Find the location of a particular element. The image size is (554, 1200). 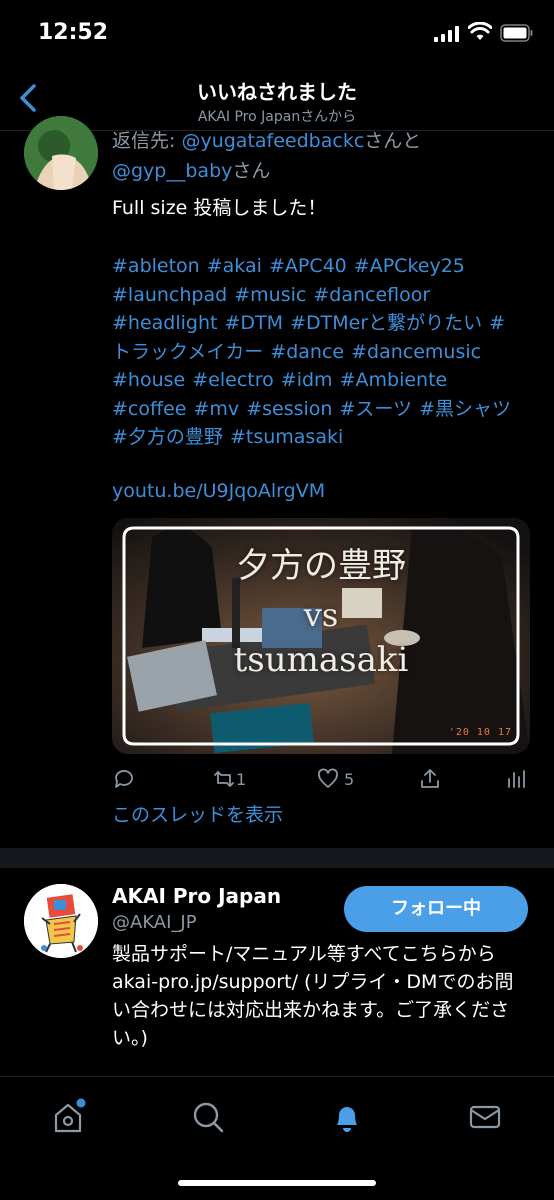

analytics-button is located at coordinates (516, 779).